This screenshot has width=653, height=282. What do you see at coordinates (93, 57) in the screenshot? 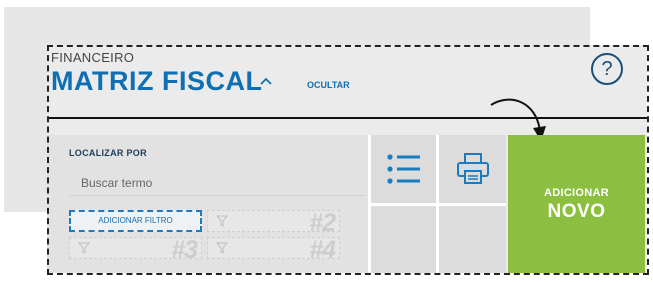
I see `section-overline: FINANCEIRO` at bounding box center [93, 57].